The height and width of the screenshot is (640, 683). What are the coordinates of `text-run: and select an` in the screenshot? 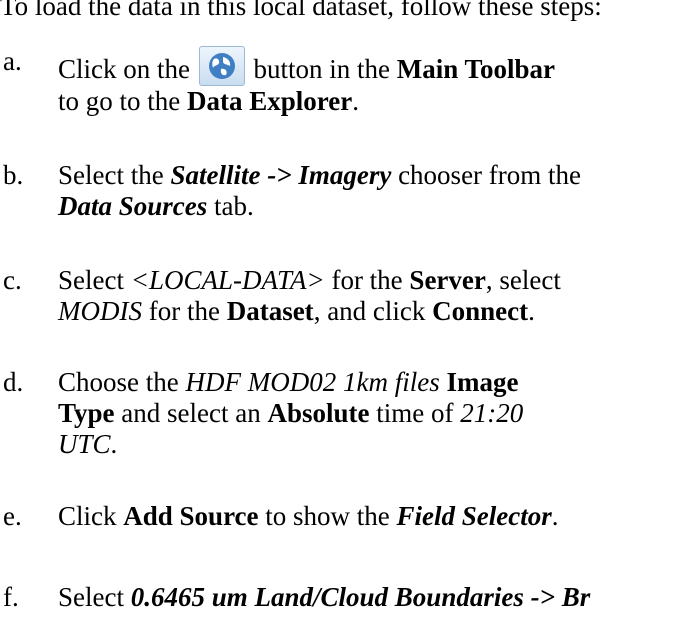 It's located at (191, 413).